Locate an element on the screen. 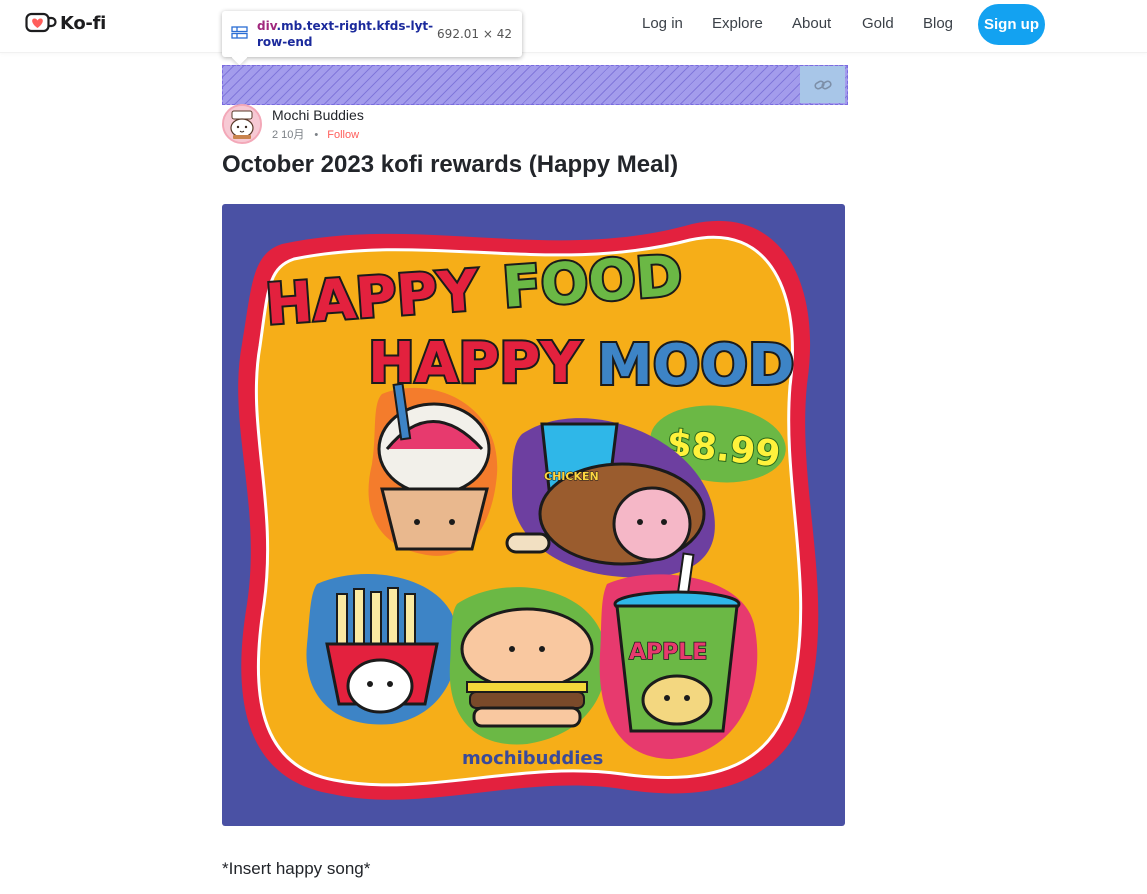 The image size is (1147, 894). author-avatar is located at coordinates (242, 124).